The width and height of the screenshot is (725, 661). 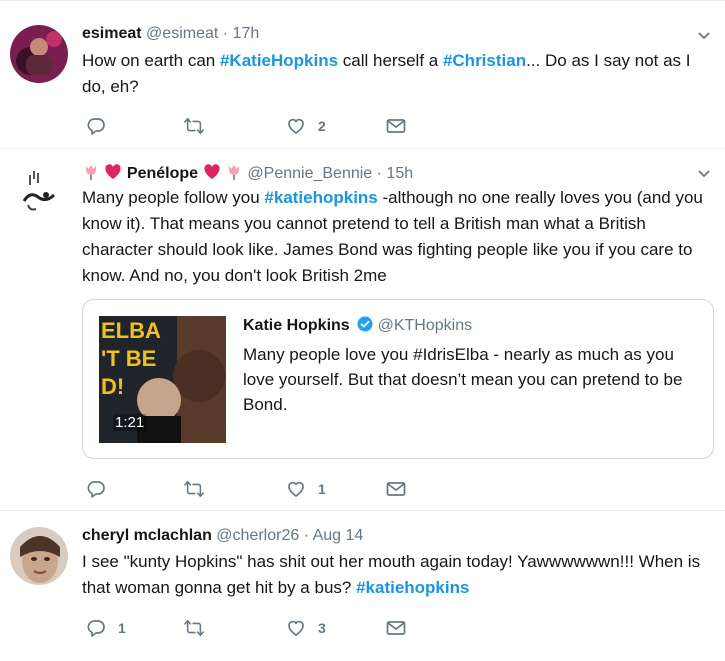 I want to click on hashtag-link: #Christian, so click(x=484, y=60).